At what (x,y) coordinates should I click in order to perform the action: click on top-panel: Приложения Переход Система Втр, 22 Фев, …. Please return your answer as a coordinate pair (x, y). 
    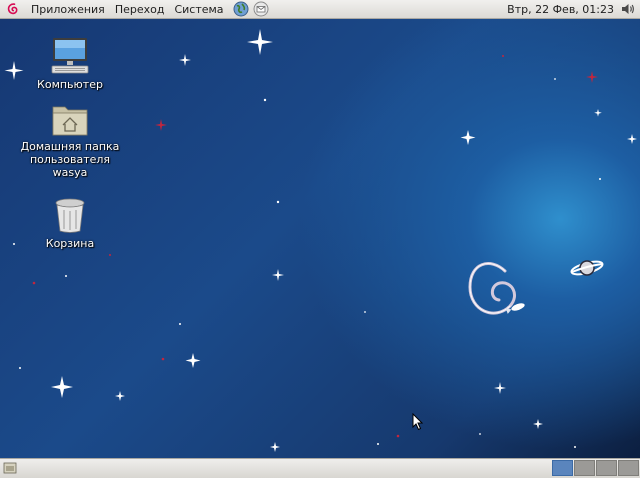
    Looking at the image, I should click on (320, 9).